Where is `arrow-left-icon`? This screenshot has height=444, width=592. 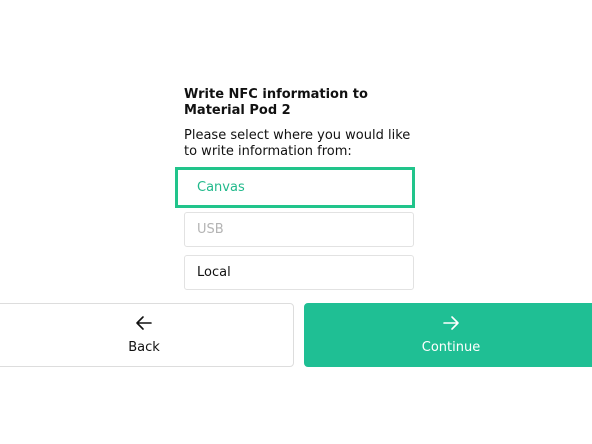 arrow-left-icon is located at coordinates (144, 323).